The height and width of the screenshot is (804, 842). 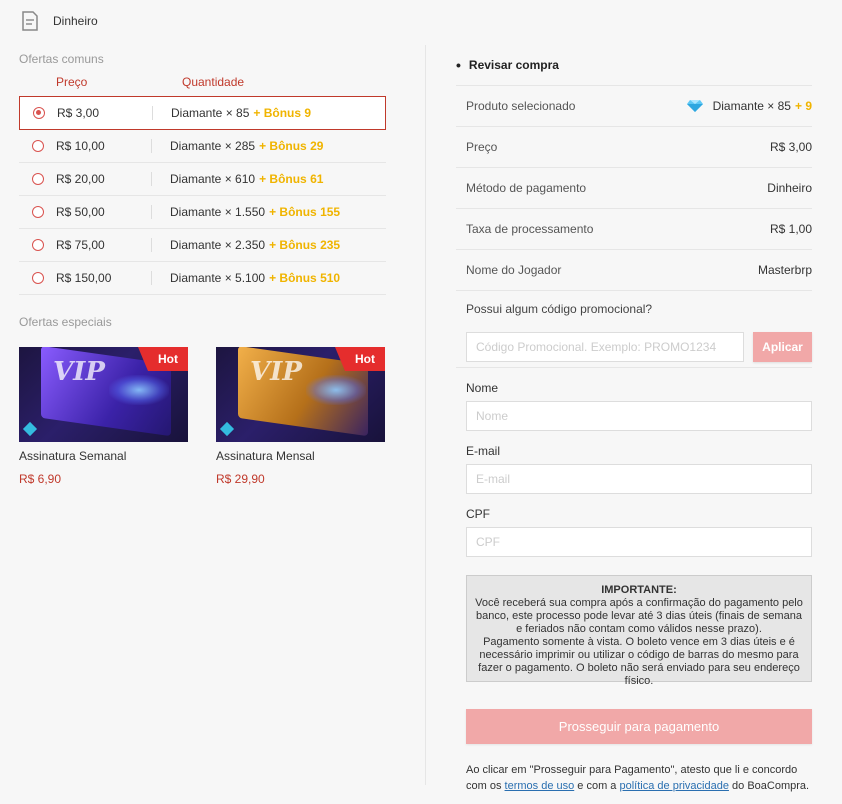 What do you see at coordinates (80, 146) in the screenshot?
I see `offer-price: R$ 10,00` at bounding box center [80, 146].